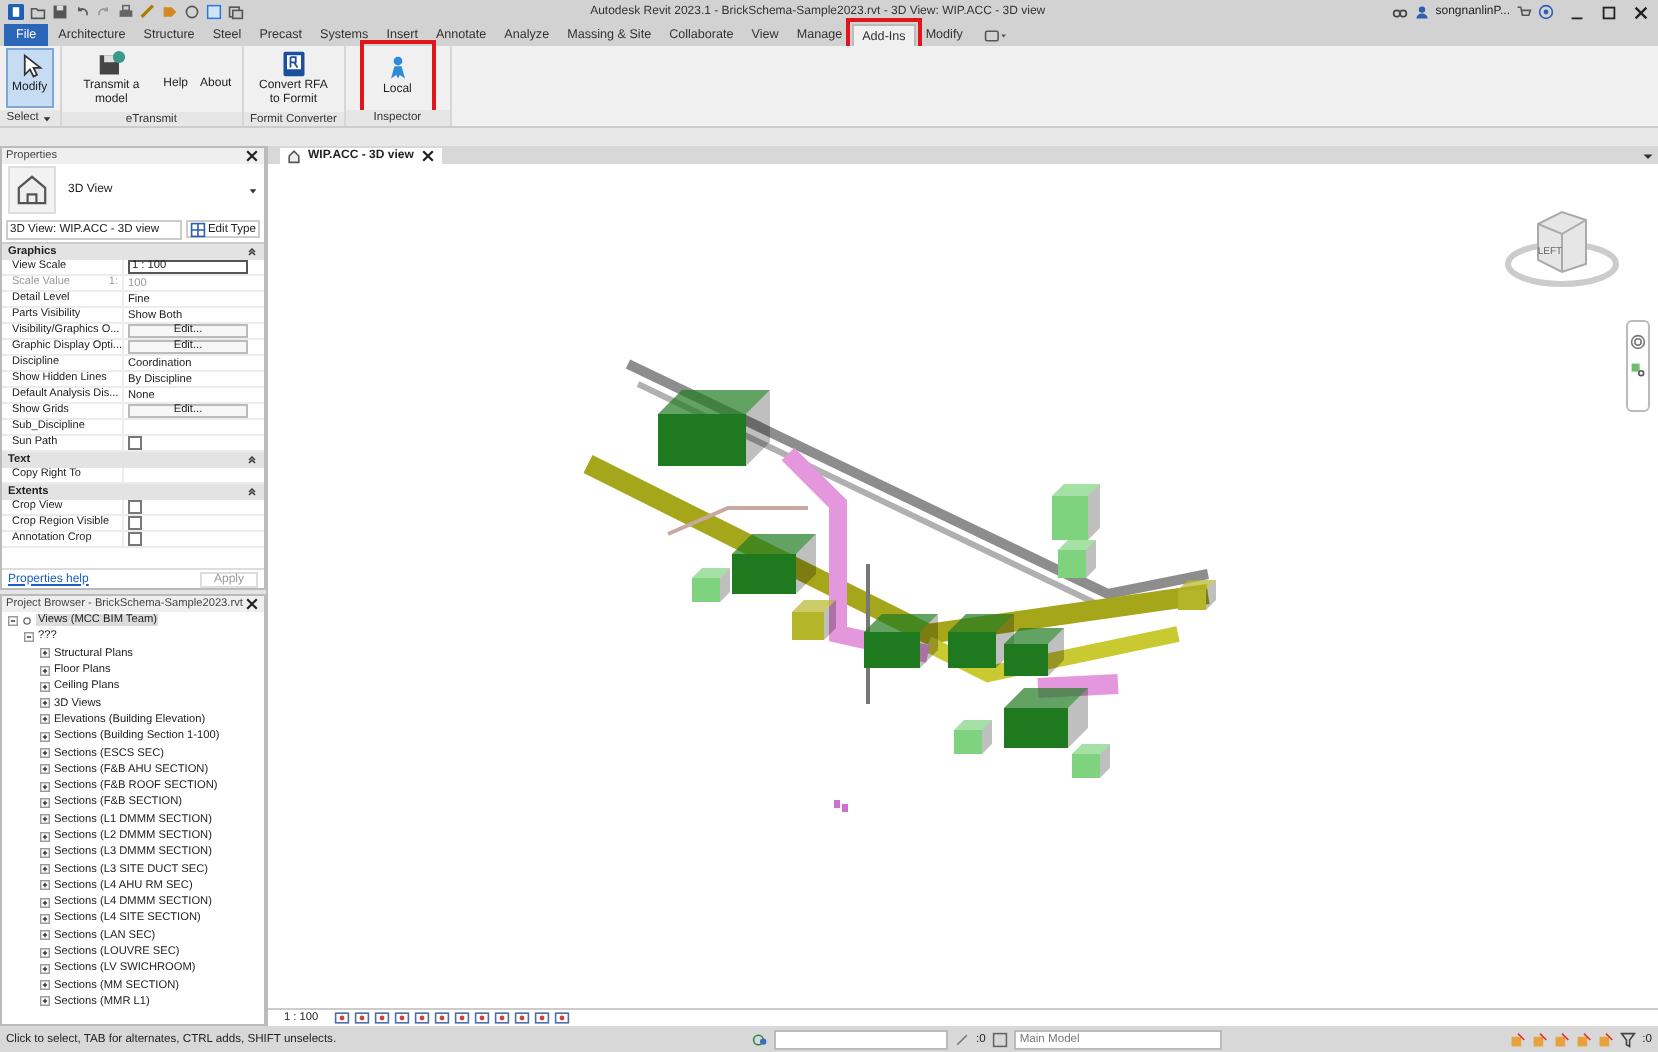  Describe the element at coordinates (27, 620) in the screenshot. I see `views-icon` at that location.